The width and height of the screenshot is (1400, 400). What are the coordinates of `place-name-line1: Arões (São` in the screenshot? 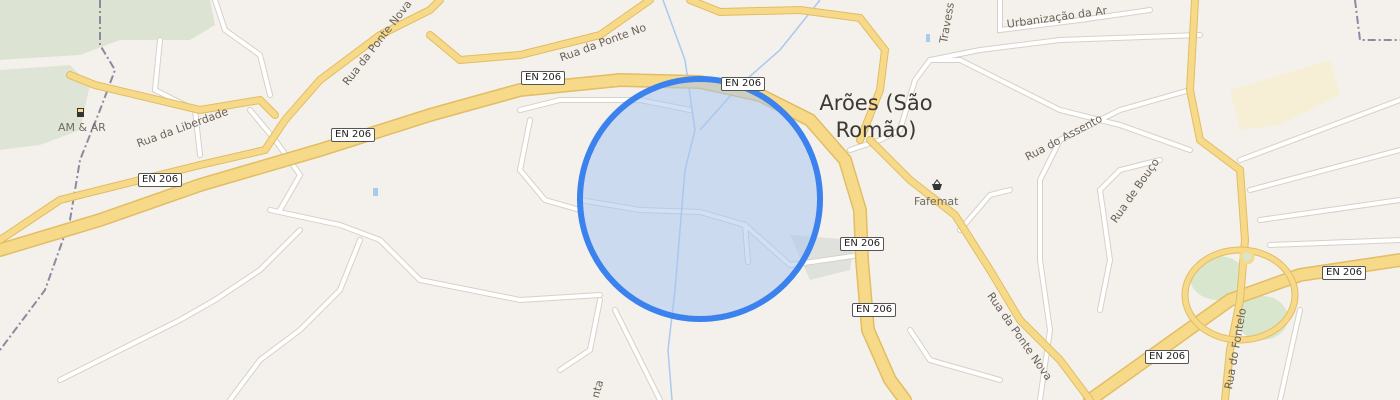 It's located at (876, 103).